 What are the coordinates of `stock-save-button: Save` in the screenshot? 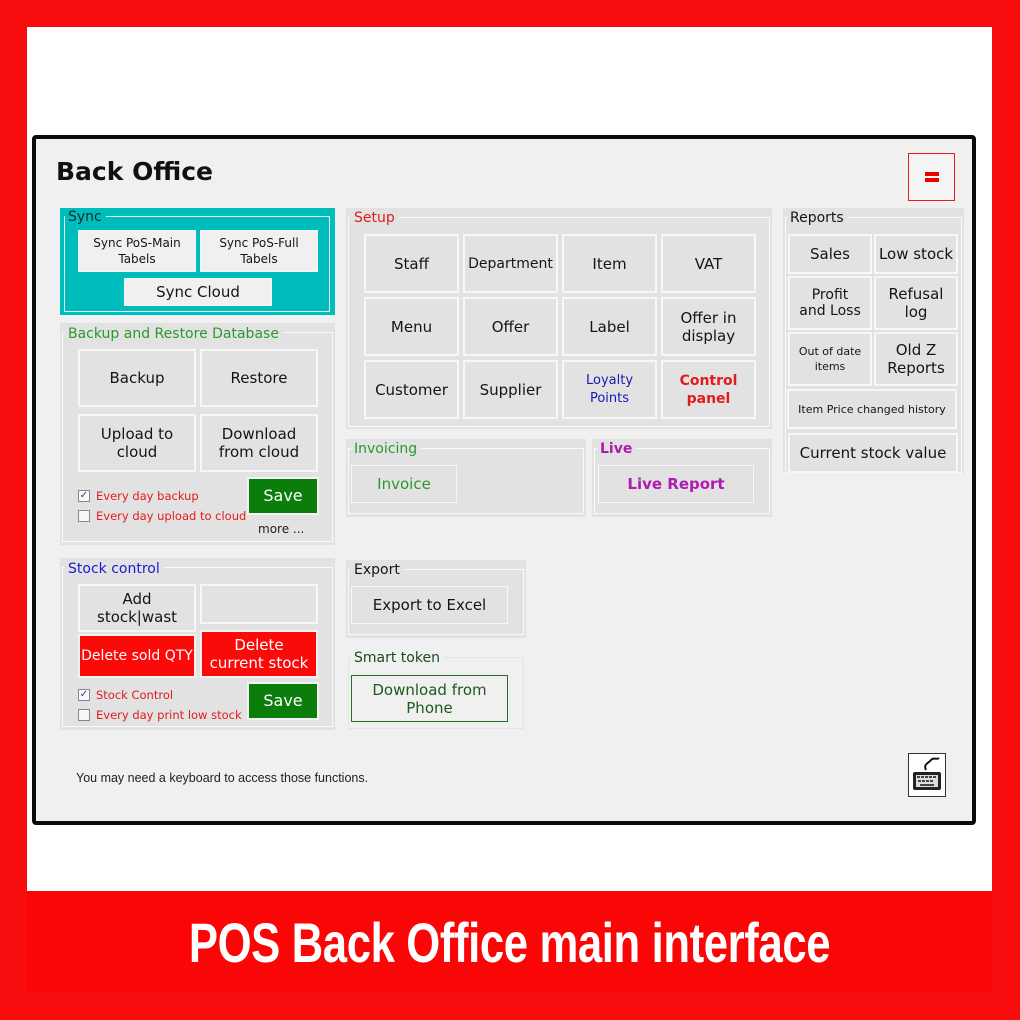 It's located at (283, 701).